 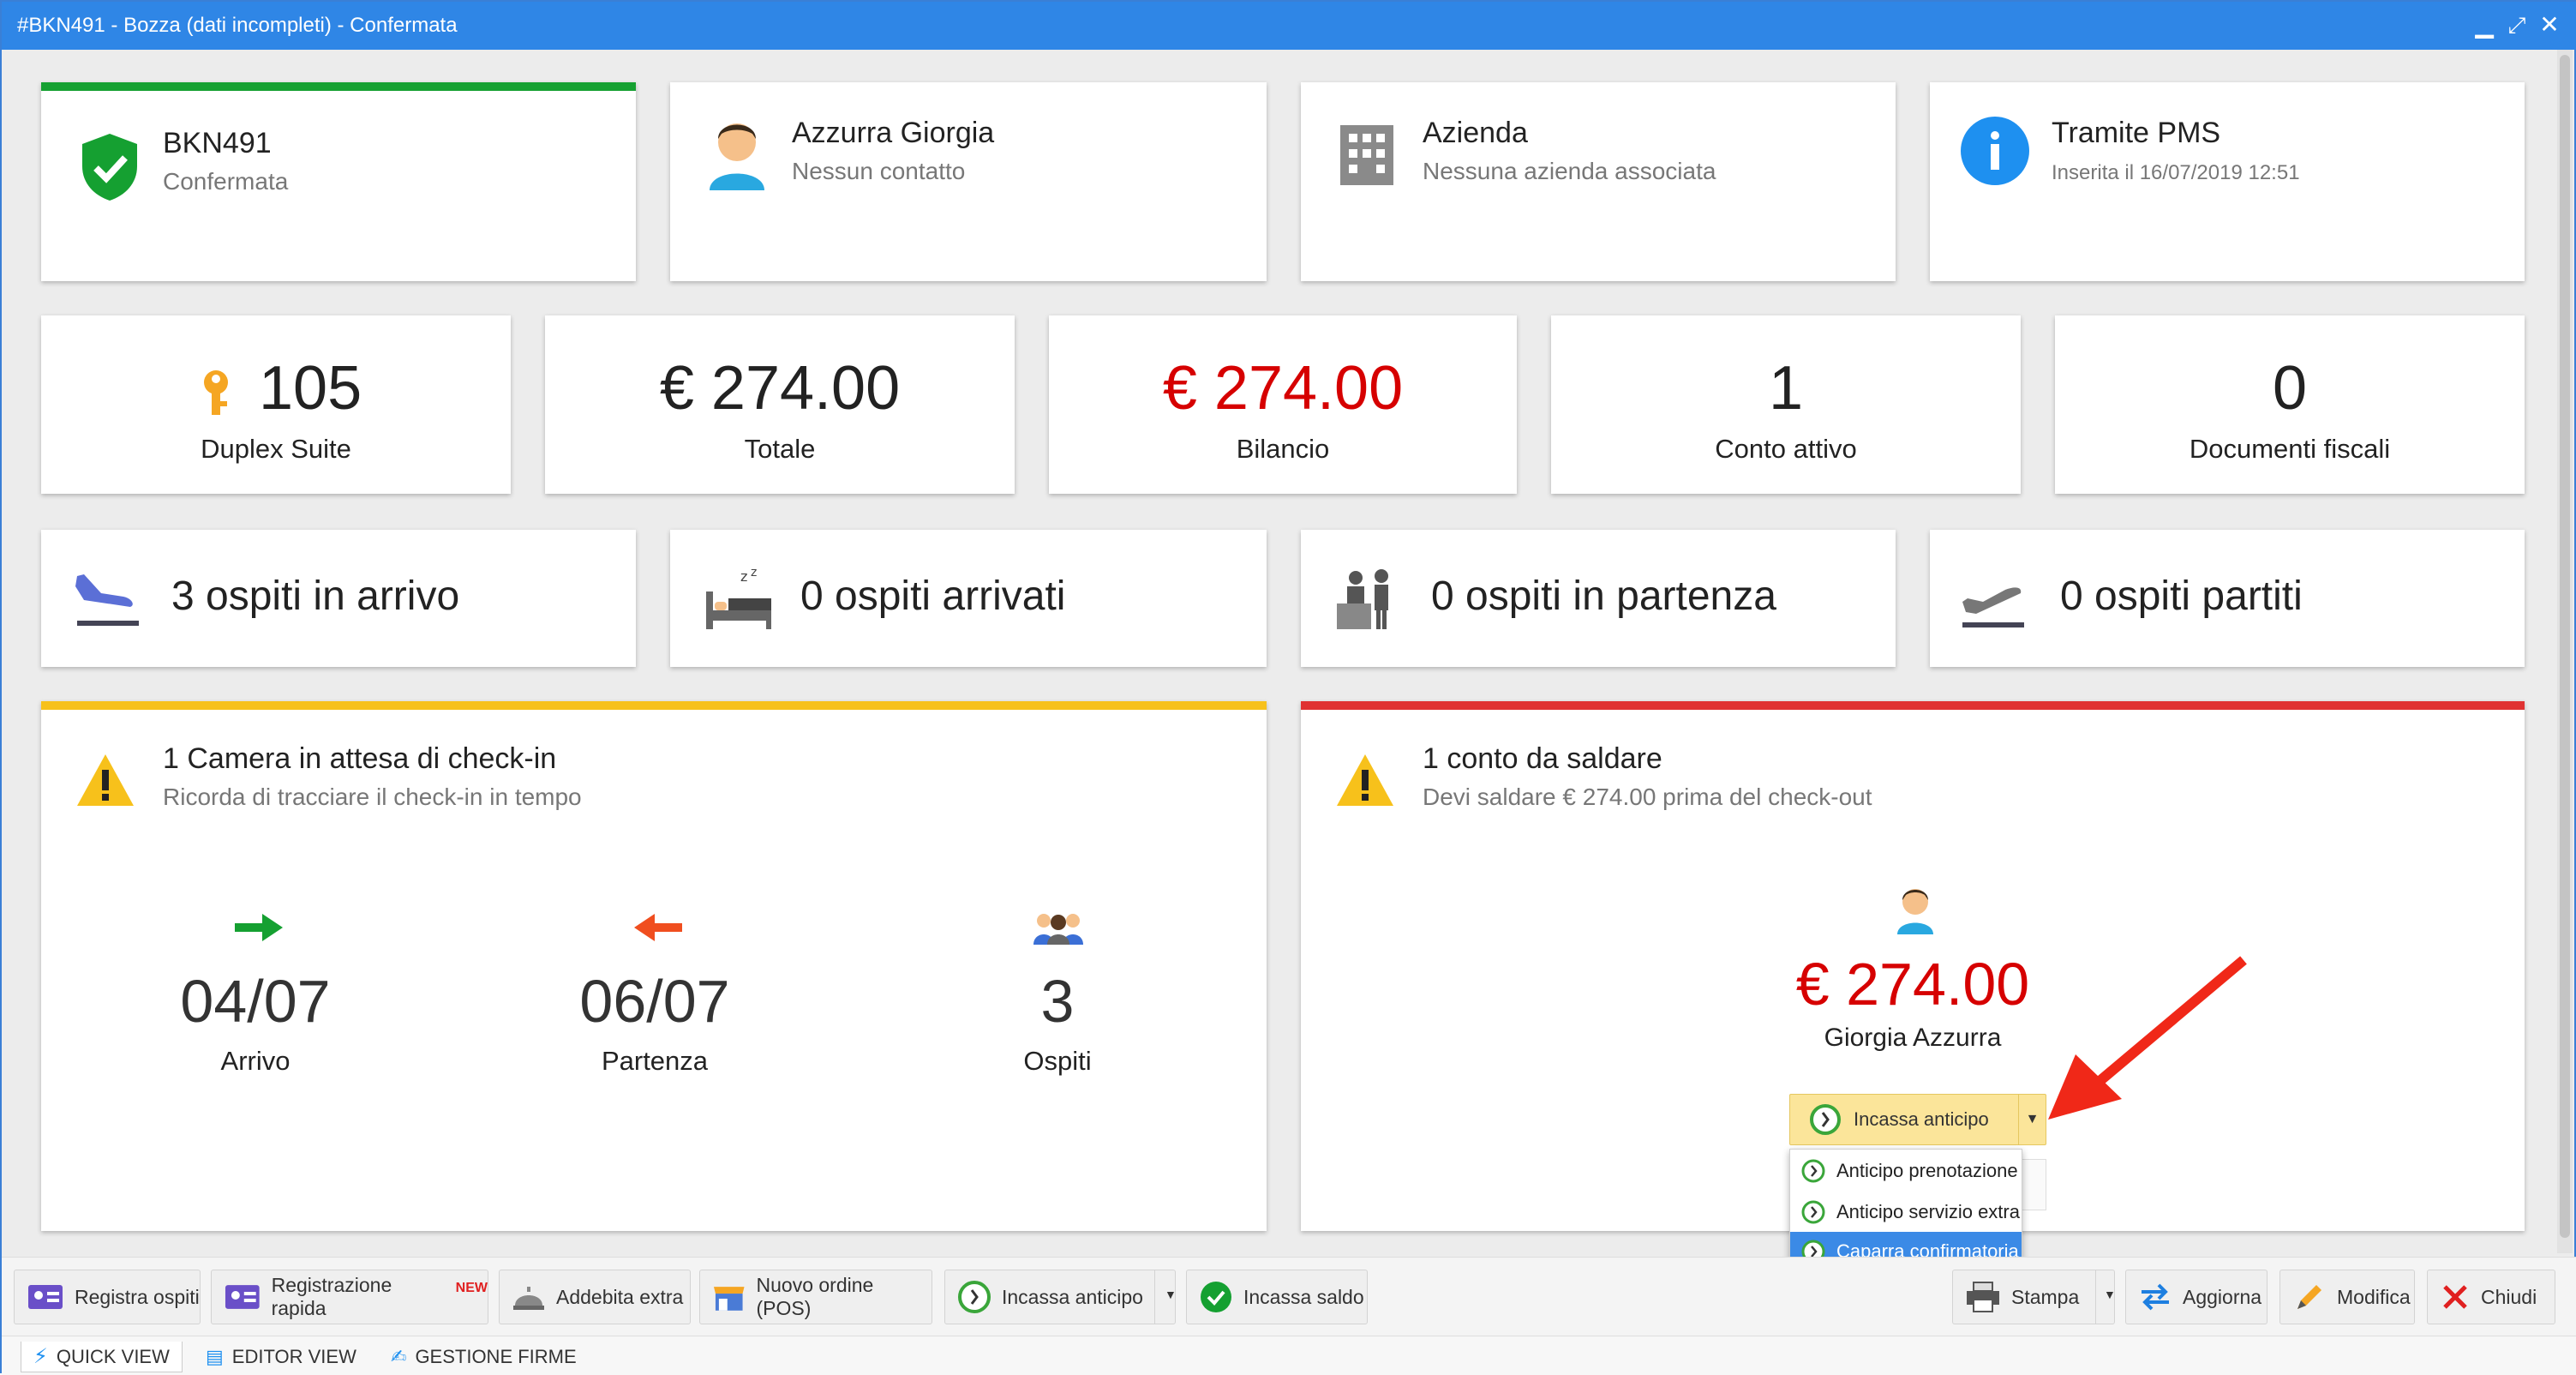 What do you see at coordinates (1913, 705) in the screenshot?
I see `danger-bar` at bounding box center [1913, 705].